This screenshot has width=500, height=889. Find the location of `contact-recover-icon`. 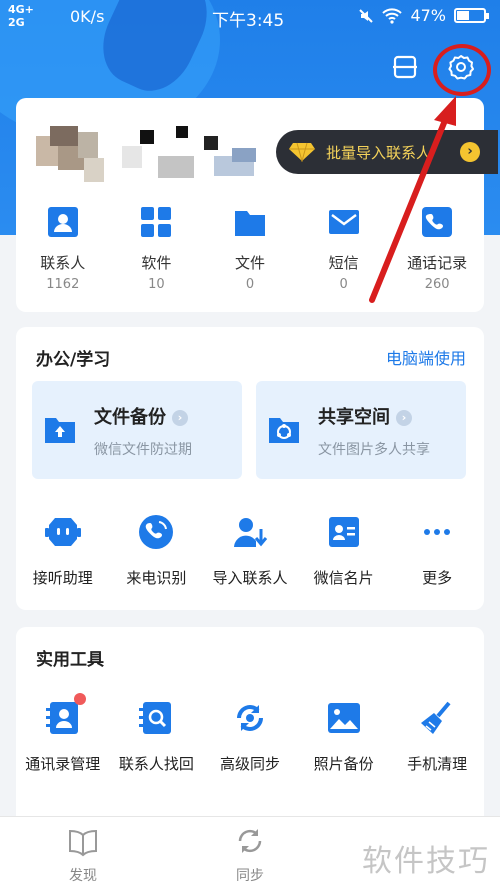

contact-recover-icon is located at coordinates (155, 718).